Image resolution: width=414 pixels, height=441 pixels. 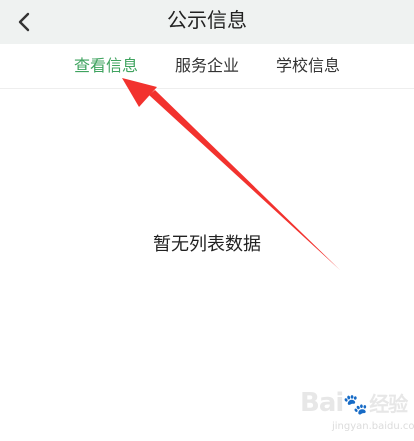 What do you see at coordinates (207, 244) in the screenshot?
I see `empty-state-text: 暂无列表数据` at bounding box center [207, 244].